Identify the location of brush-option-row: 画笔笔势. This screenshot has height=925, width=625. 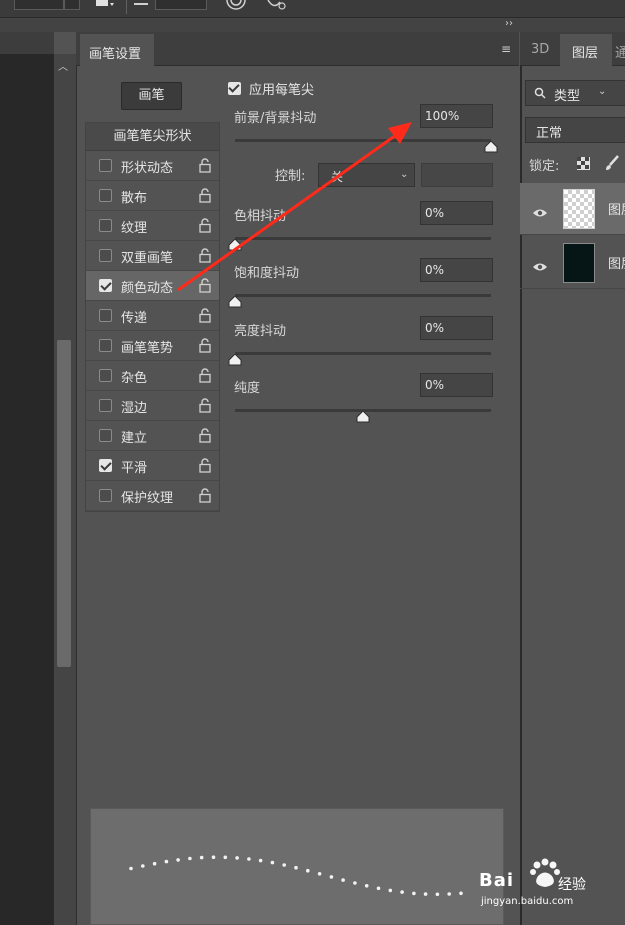
(152, 346).